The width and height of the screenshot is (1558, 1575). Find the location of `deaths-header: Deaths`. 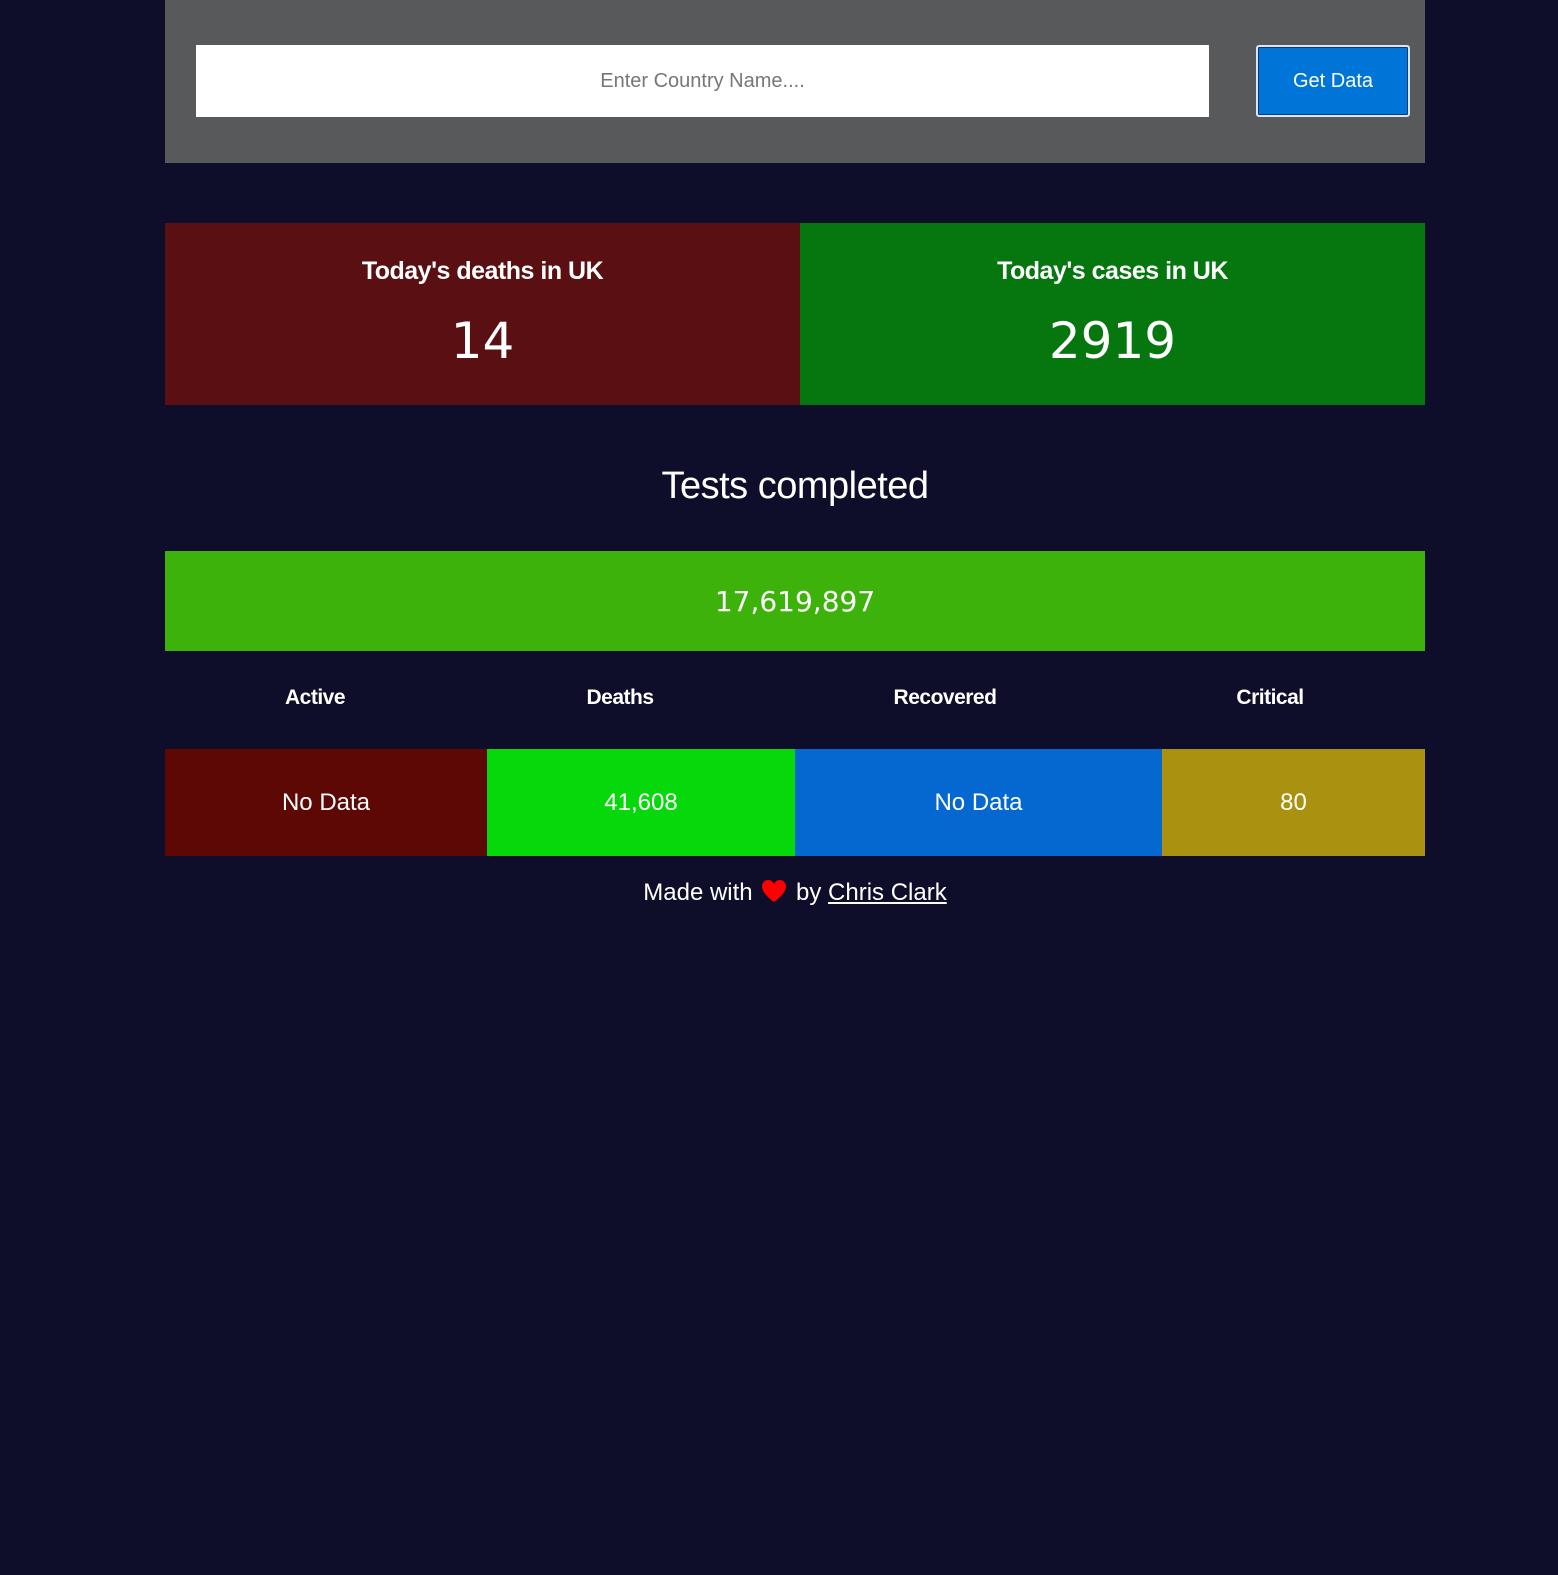

deaths-header: Deaths is located at coordinates (620, 697).